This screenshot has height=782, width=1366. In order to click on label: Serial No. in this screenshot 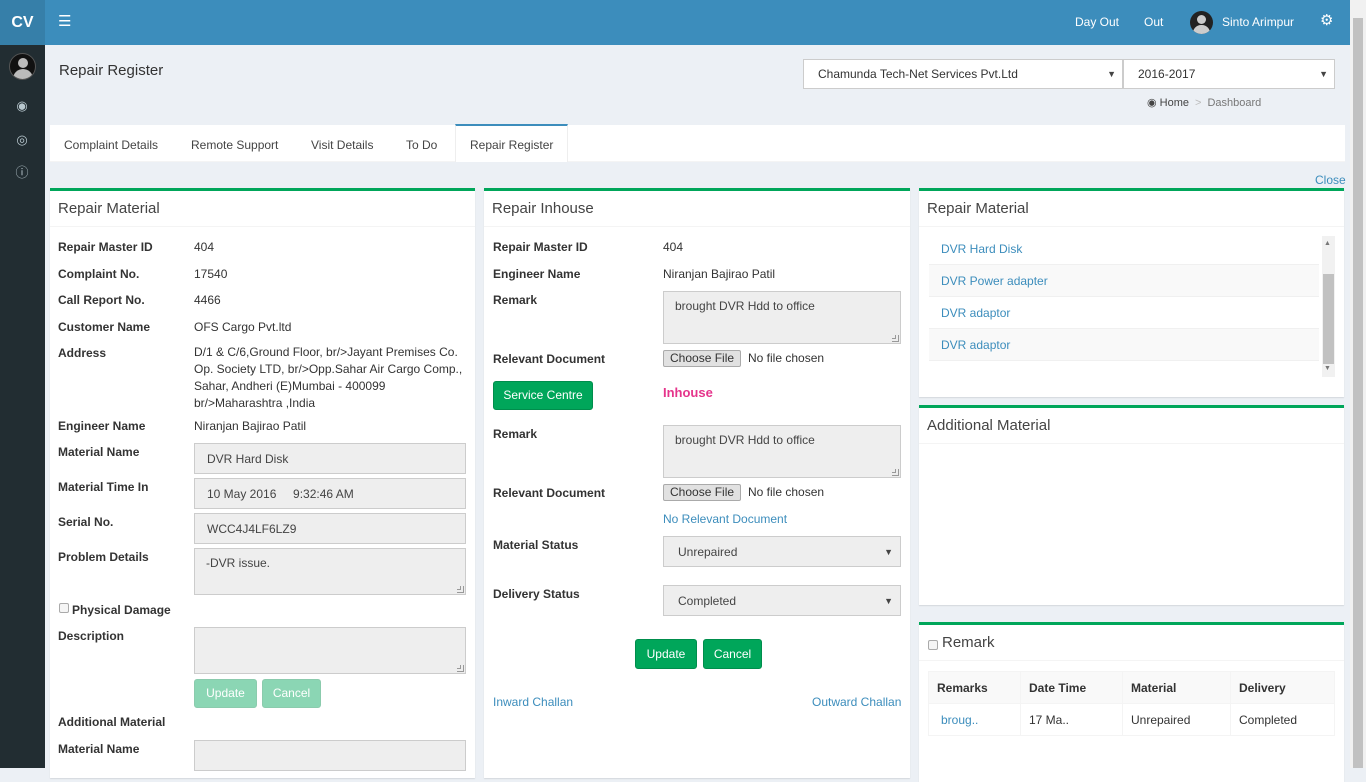, I will do `click(86, 522)`.